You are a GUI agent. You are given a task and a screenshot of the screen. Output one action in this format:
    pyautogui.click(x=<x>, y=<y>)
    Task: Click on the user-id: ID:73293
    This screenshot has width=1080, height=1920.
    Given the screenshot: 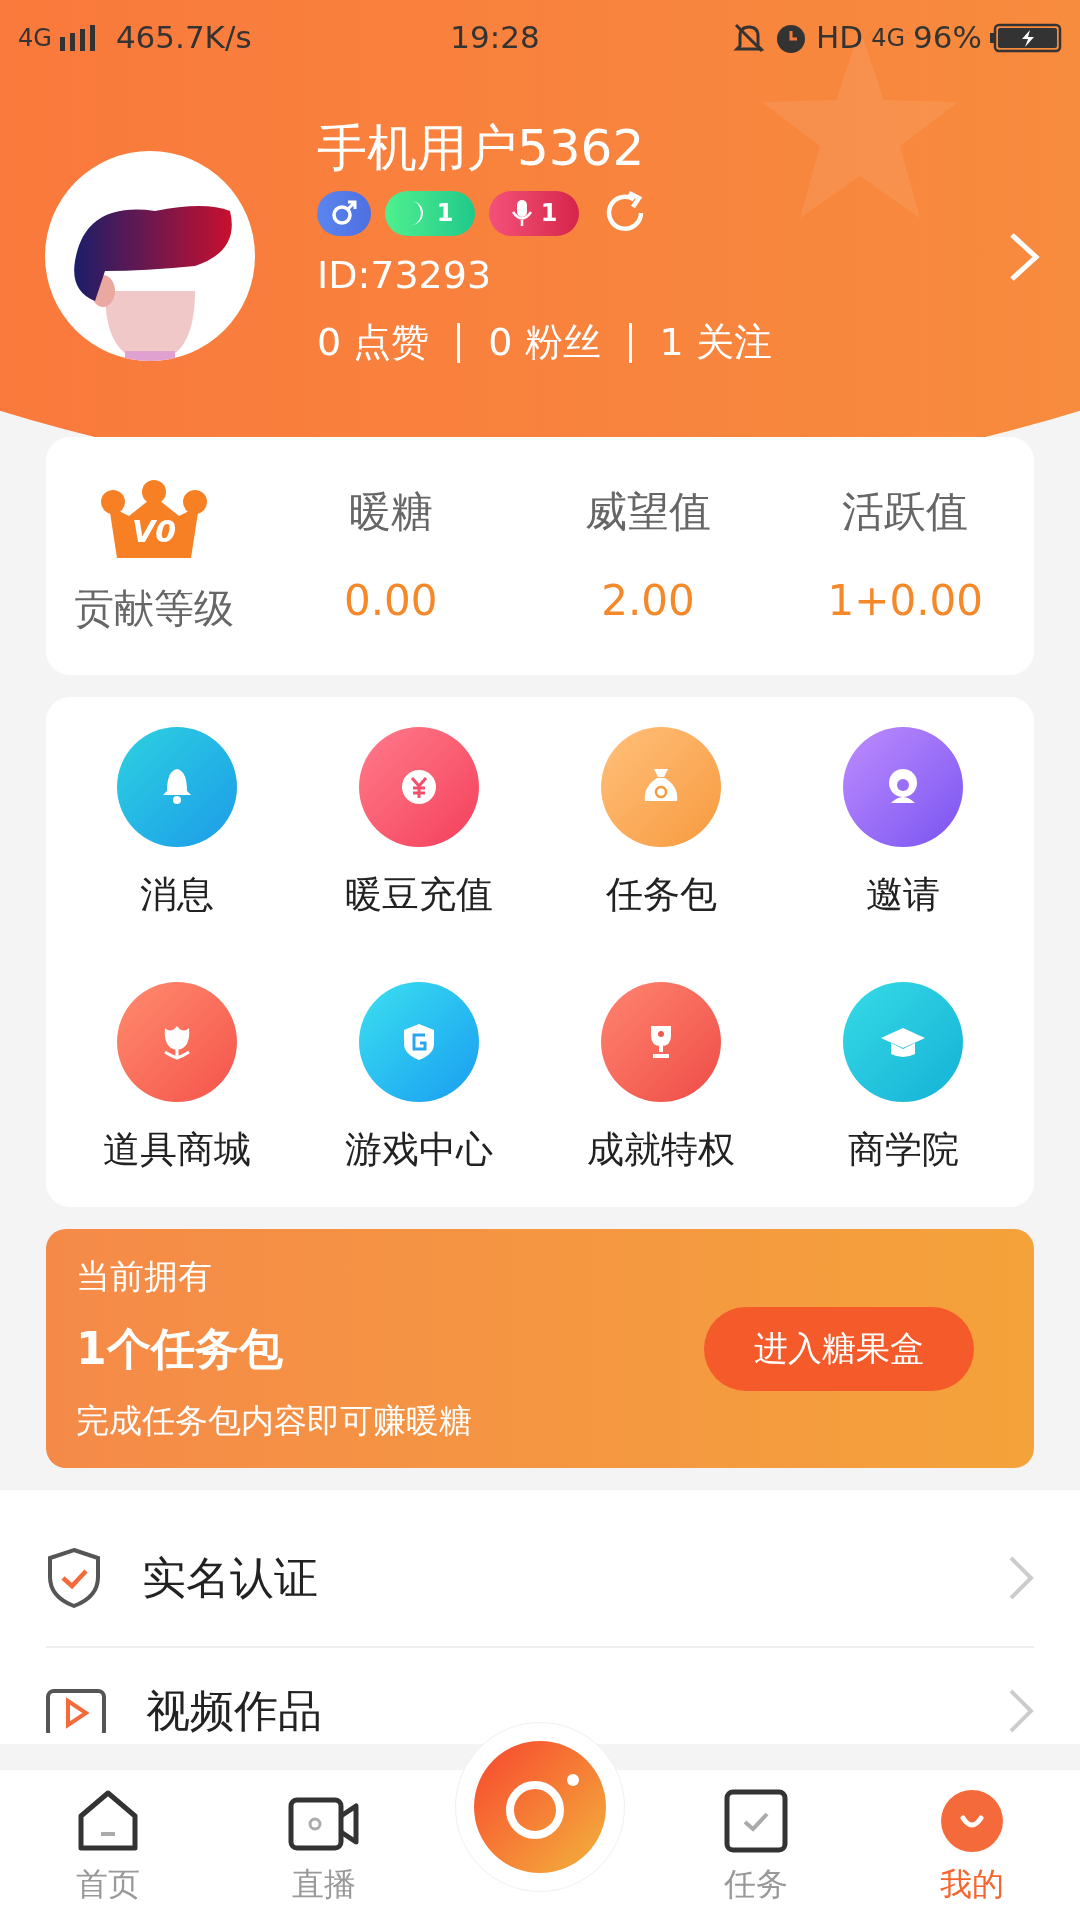 What is the action you would take?
    pyautogui.click(x=405, y=275)
    